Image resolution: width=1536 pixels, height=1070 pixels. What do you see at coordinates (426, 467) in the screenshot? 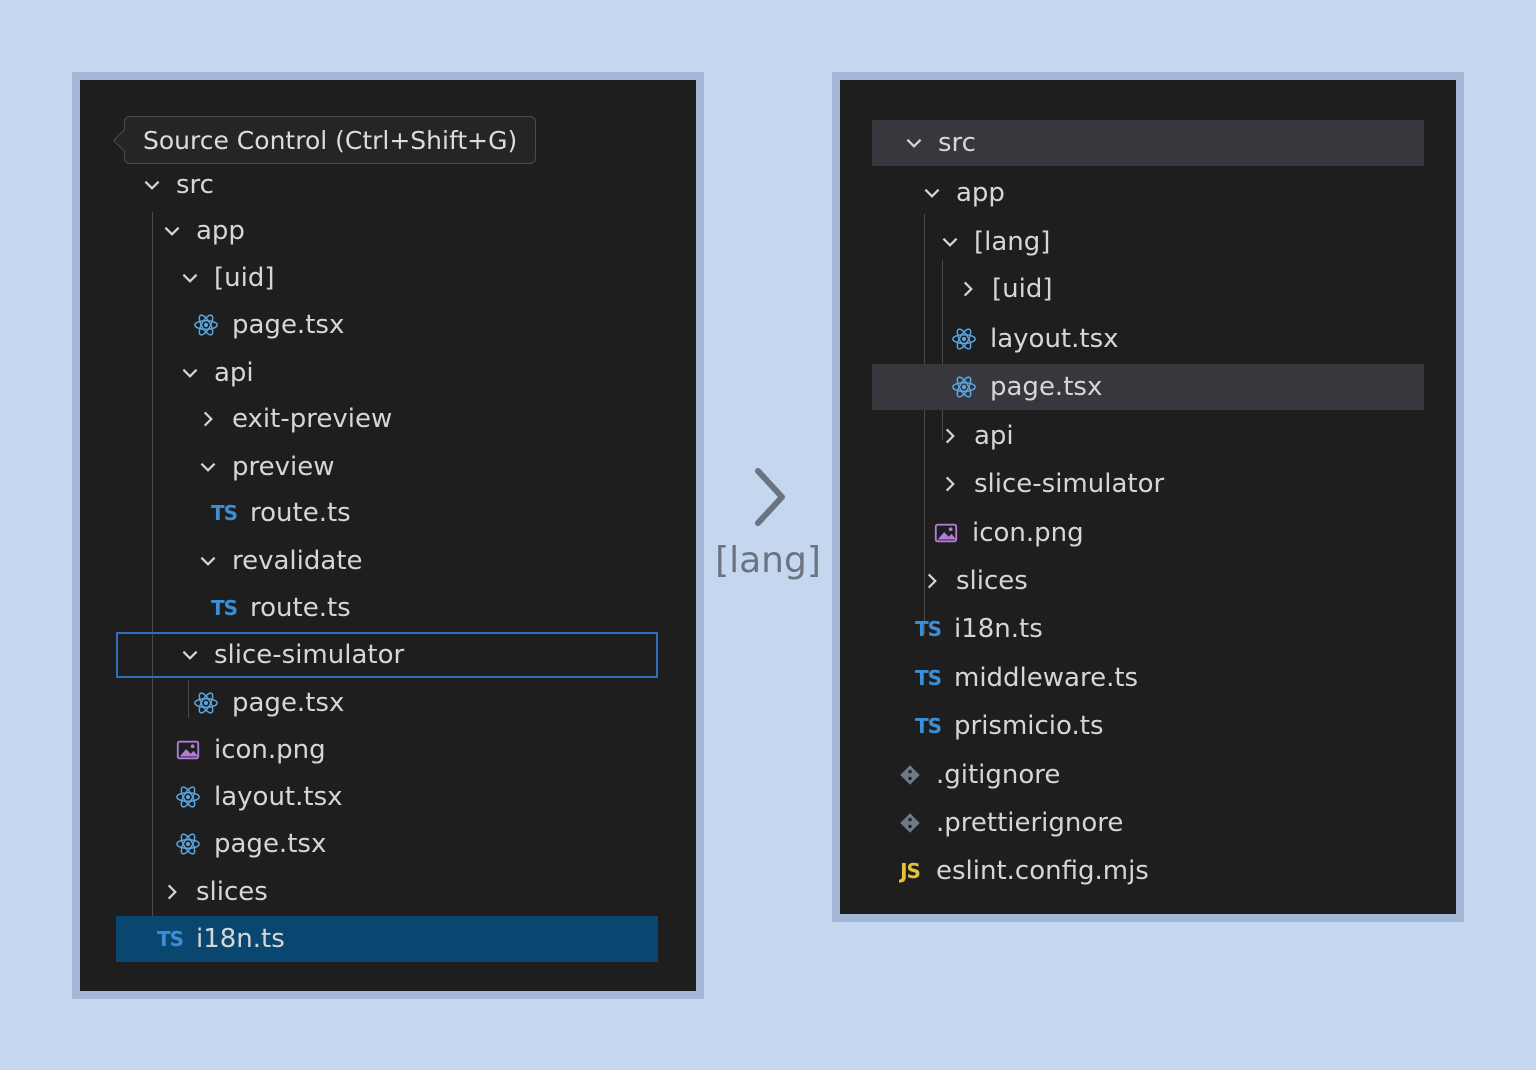
I see `tree-row-preview: preview` at bounding box center [426, 467].